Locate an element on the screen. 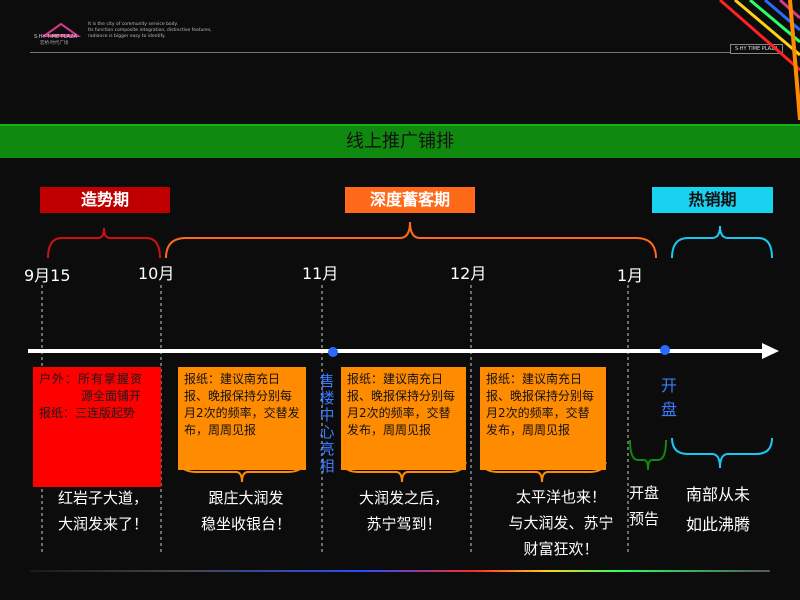 The width and height of the screenshot is (800, 600). milestone-dot-sales-center is located at coordinates (333, 352).